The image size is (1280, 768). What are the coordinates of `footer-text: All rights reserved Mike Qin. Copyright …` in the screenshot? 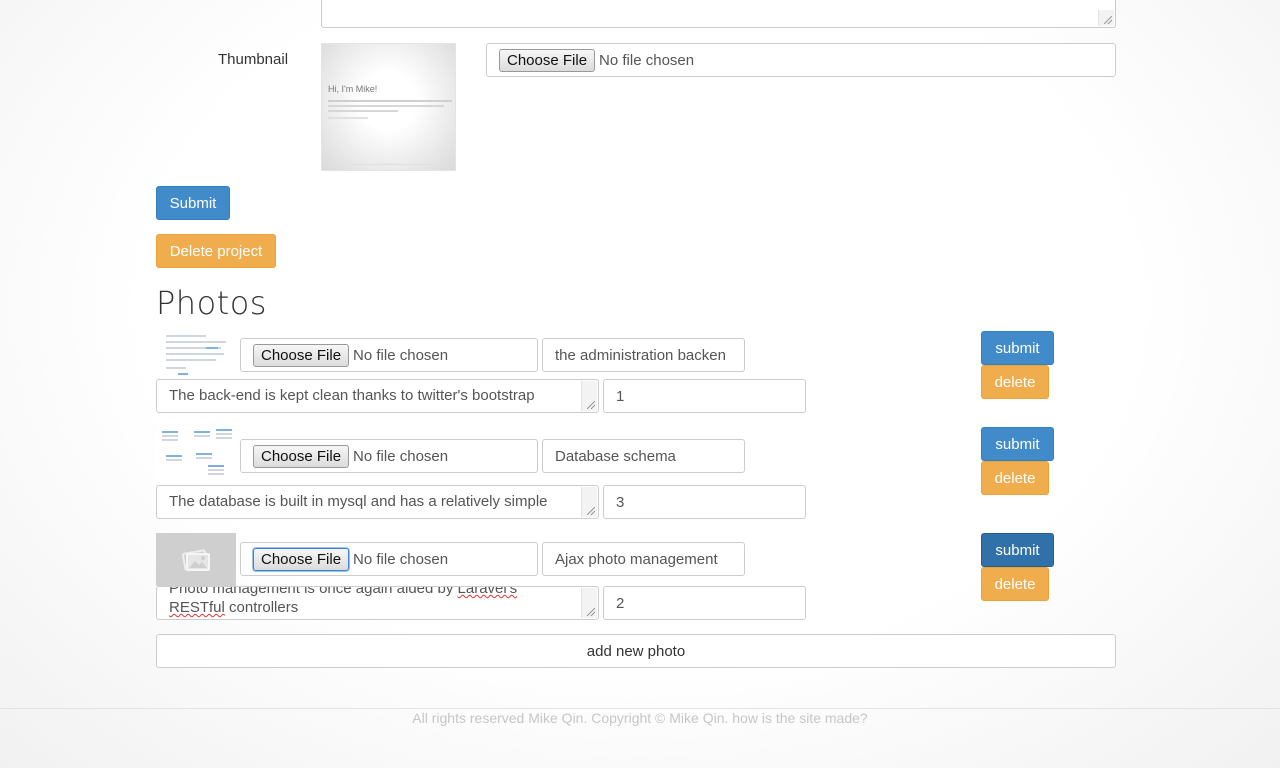 It's located at (640, 718).